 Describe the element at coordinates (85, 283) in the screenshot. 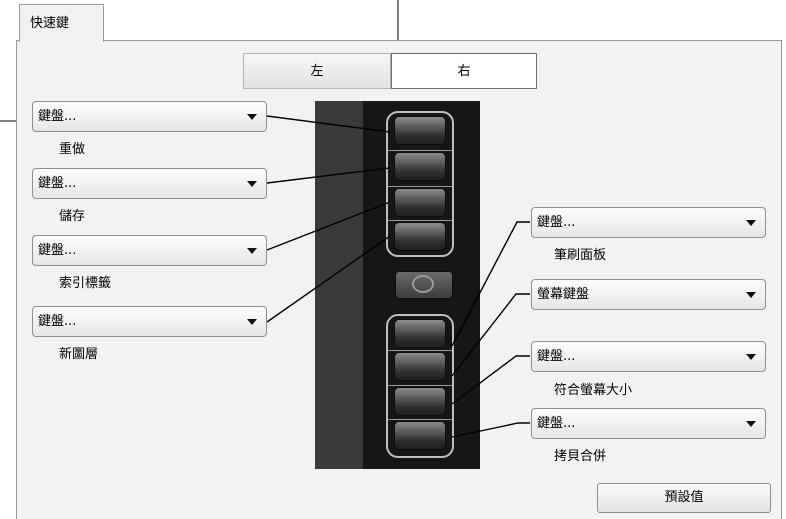

I see `left-key-3-label: 索引標籤` at that location.